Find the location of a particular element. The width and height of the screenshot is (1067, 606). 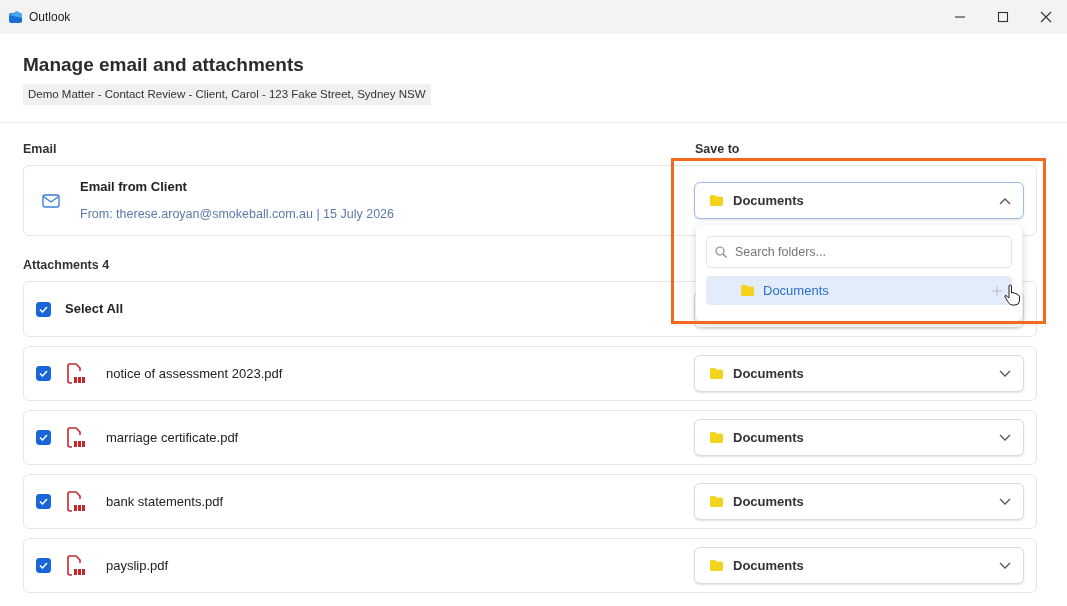

mail-icon is located at coordinates (51, 200).